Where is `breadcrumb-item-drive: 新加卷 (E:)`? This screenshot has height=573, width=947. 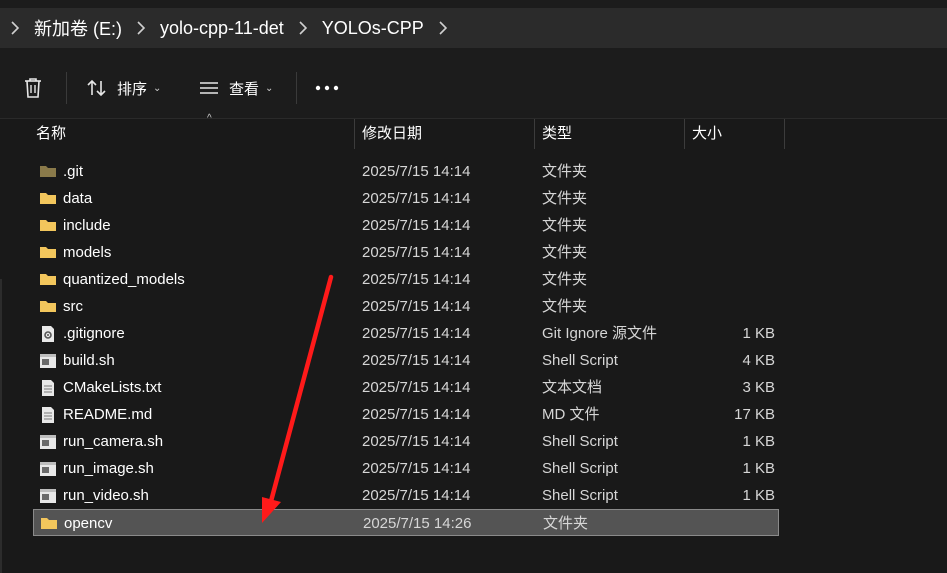 breadcrumb-item-drive: 新加卷 (E:) is located at coordinates (78, 28).